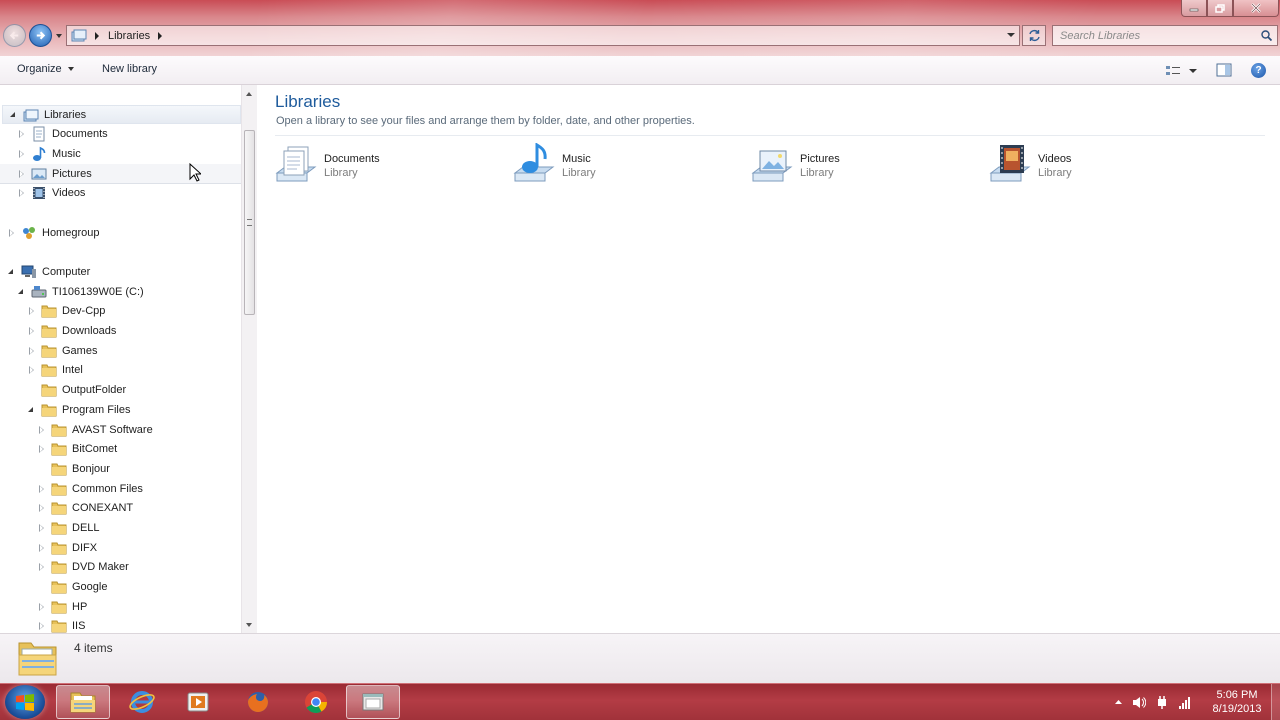 This screenshot has height=720, width=1280. Describe the element at coordinates (64, 566) in the screenshot. I see `nav-folder: DVD Maker` at that location.